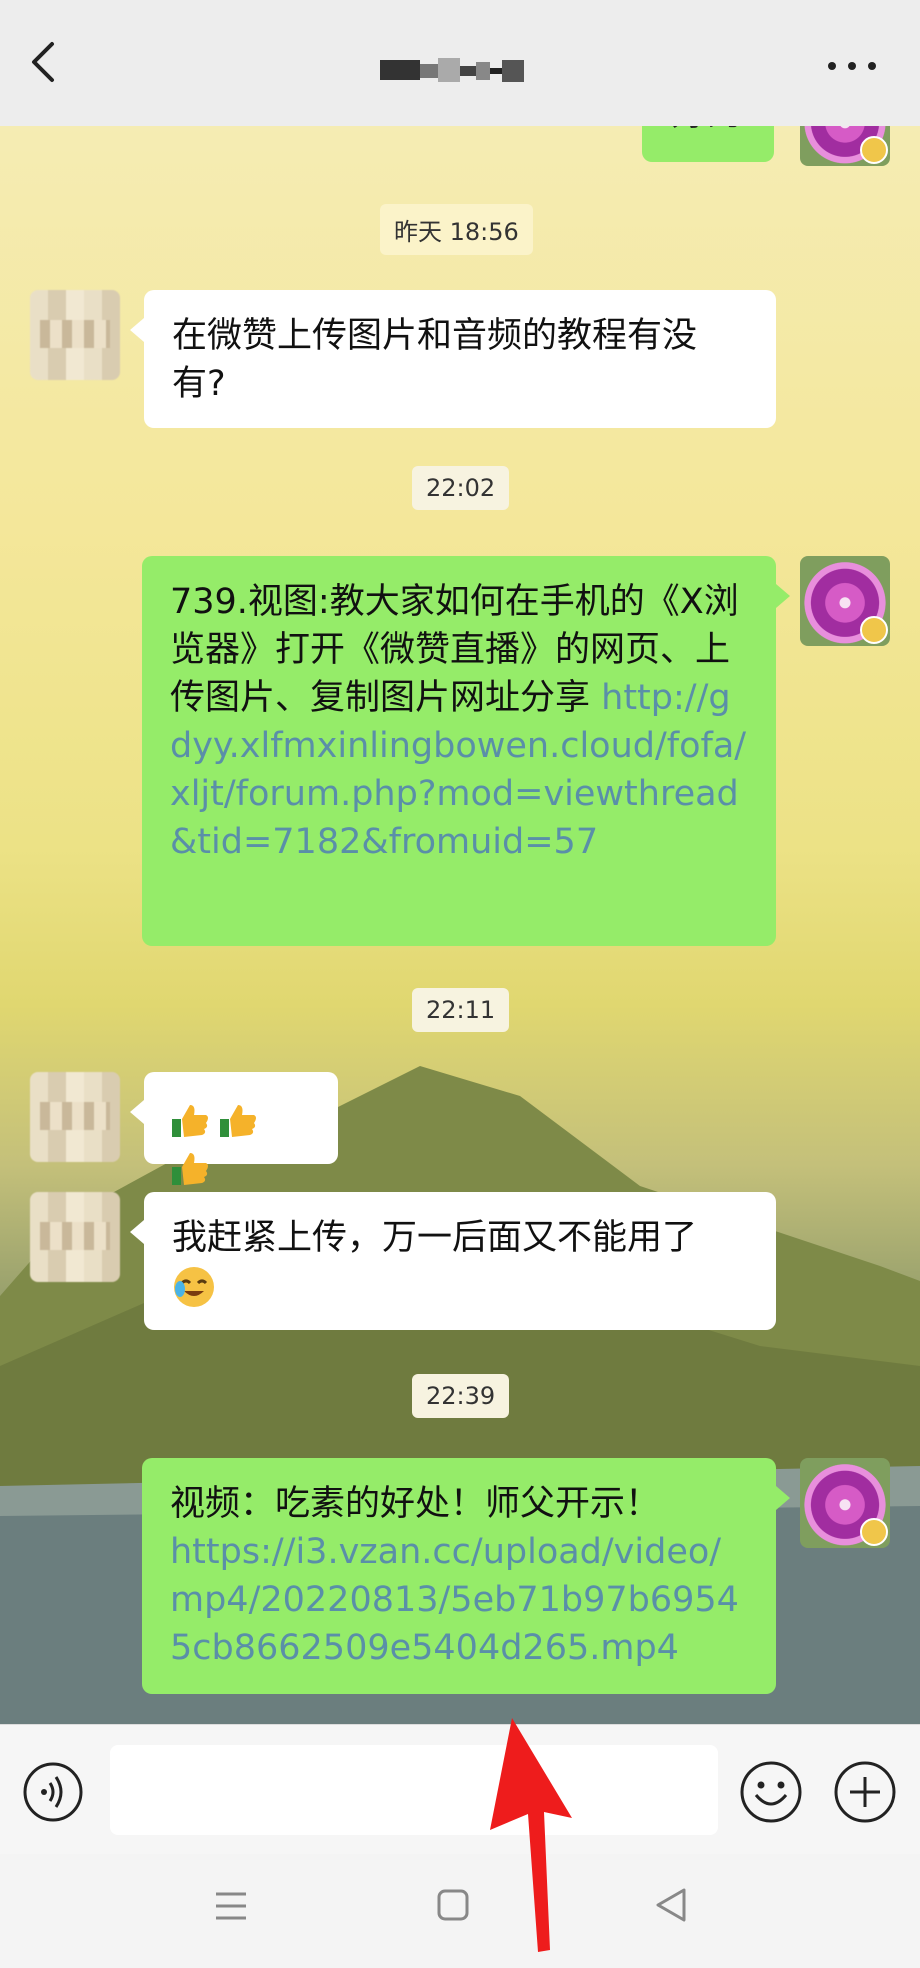 This screenshot has height=1968, width=920. What do you see at coordinates (456, 229) in the screenshot?
I see `timestamp: 昨天 18:56` at bounding box center [456, 229].